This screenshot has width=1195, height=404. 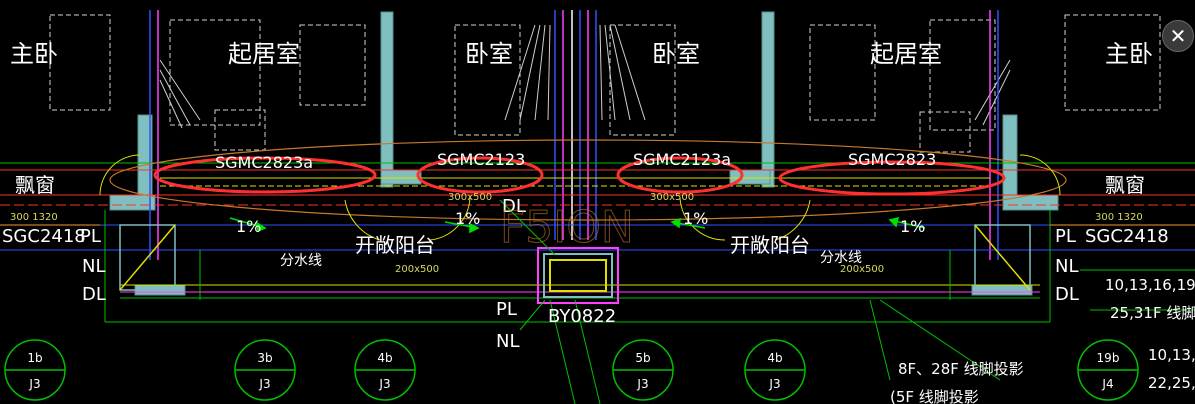 I want to click on dim-left: 300 1320, so click(x=34, y=217).